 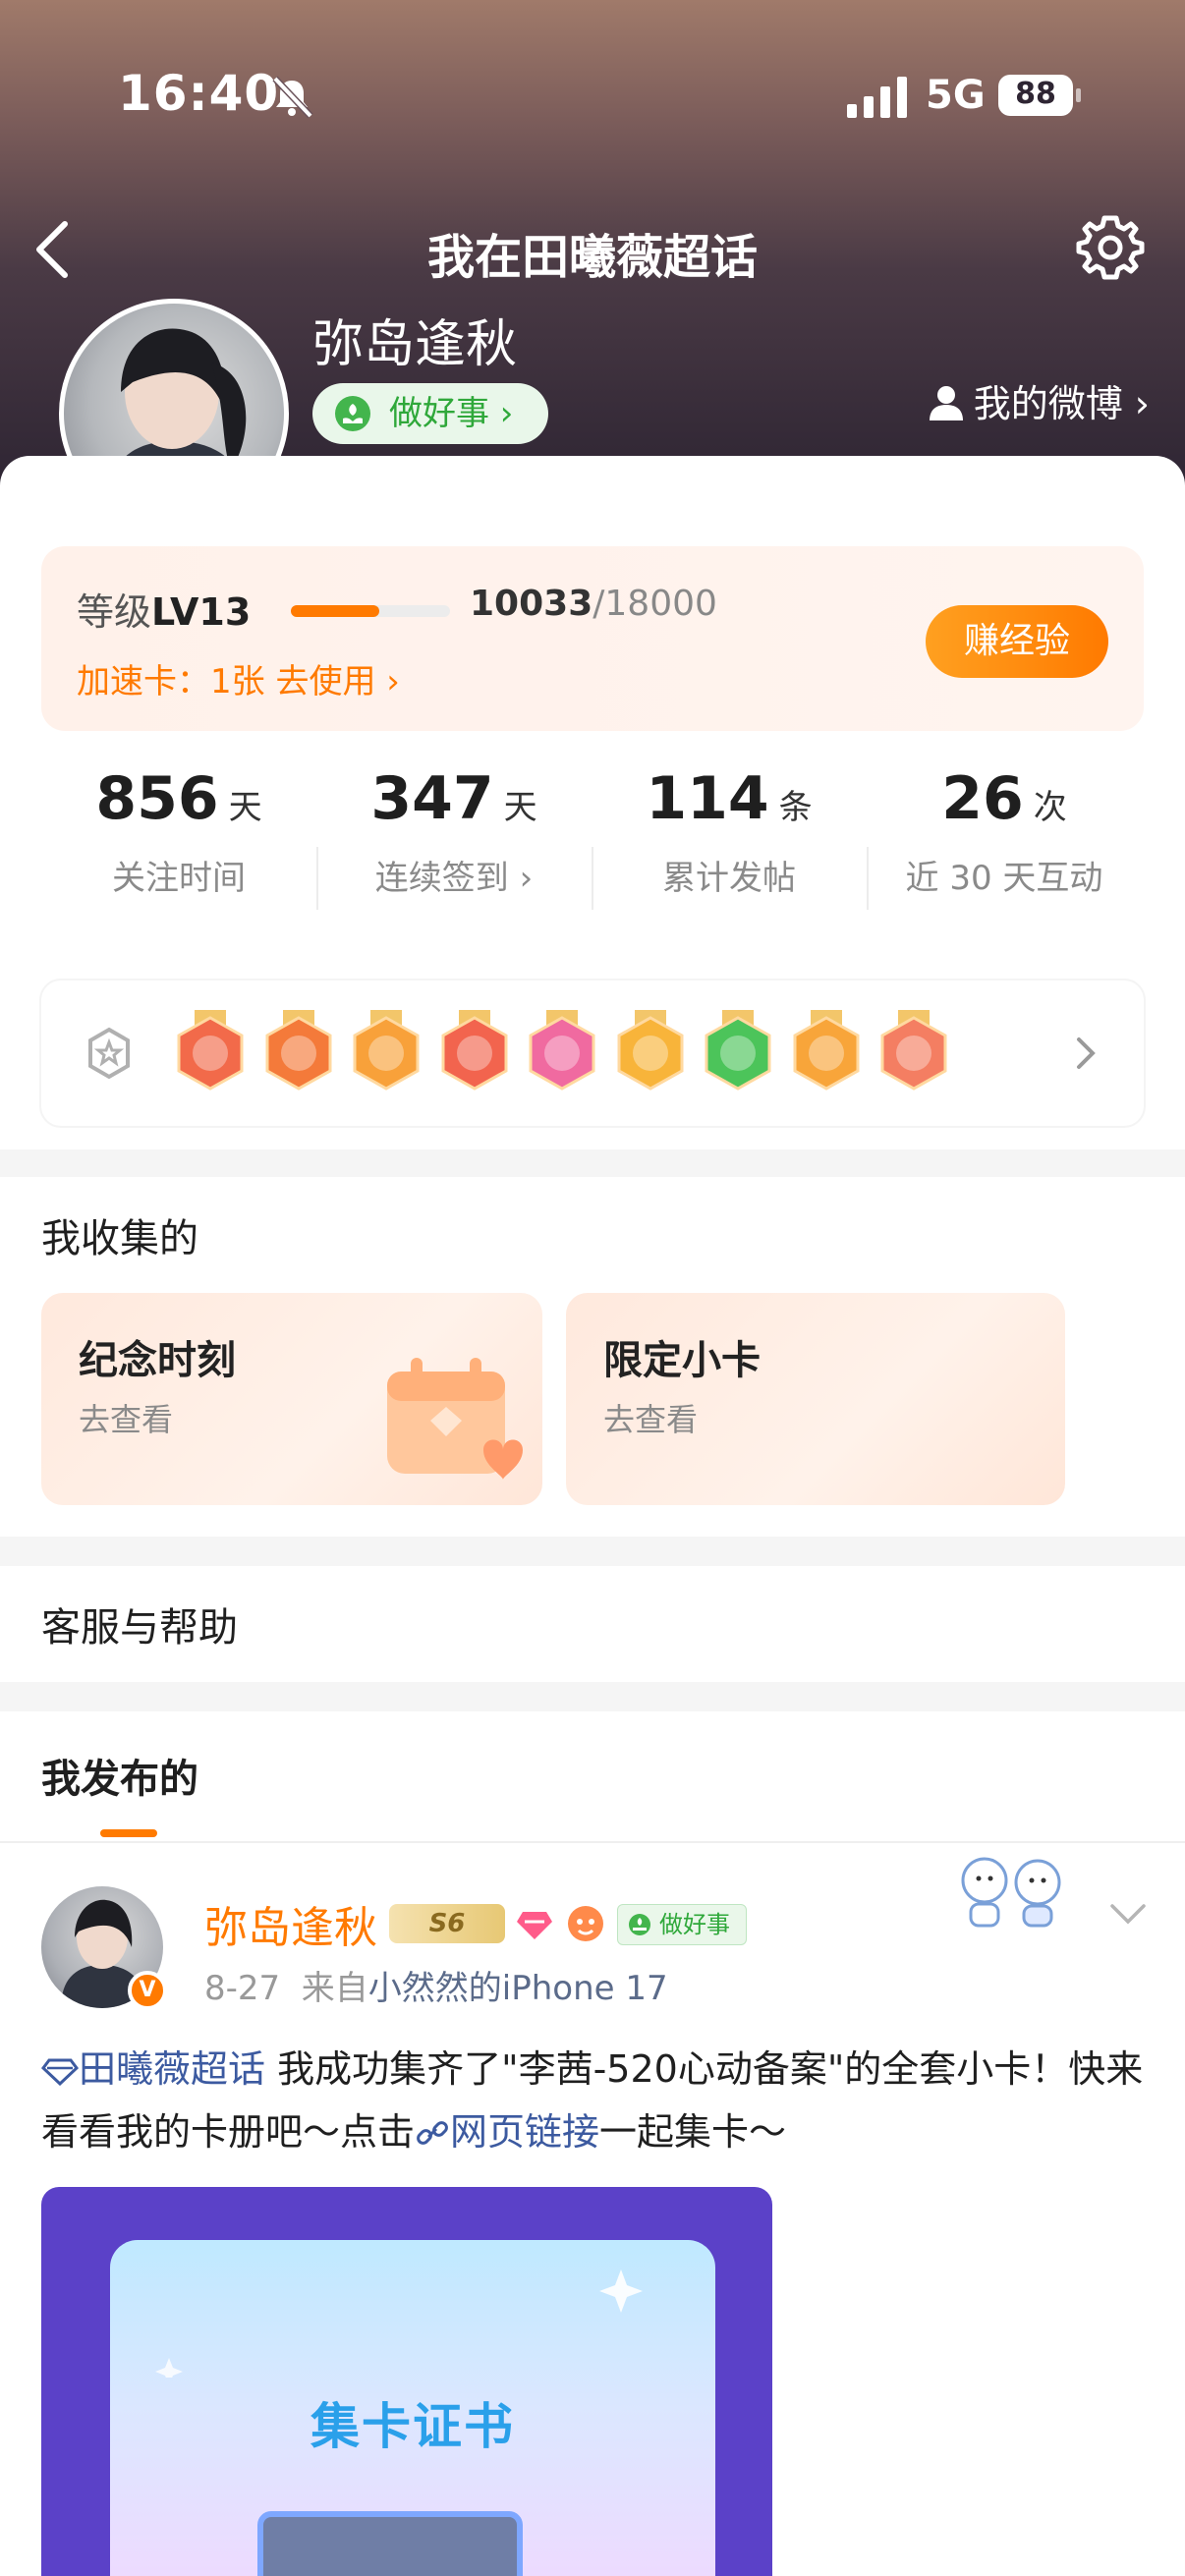 I want to click on mascot-badge-icon, so click(x=586, y=1923).